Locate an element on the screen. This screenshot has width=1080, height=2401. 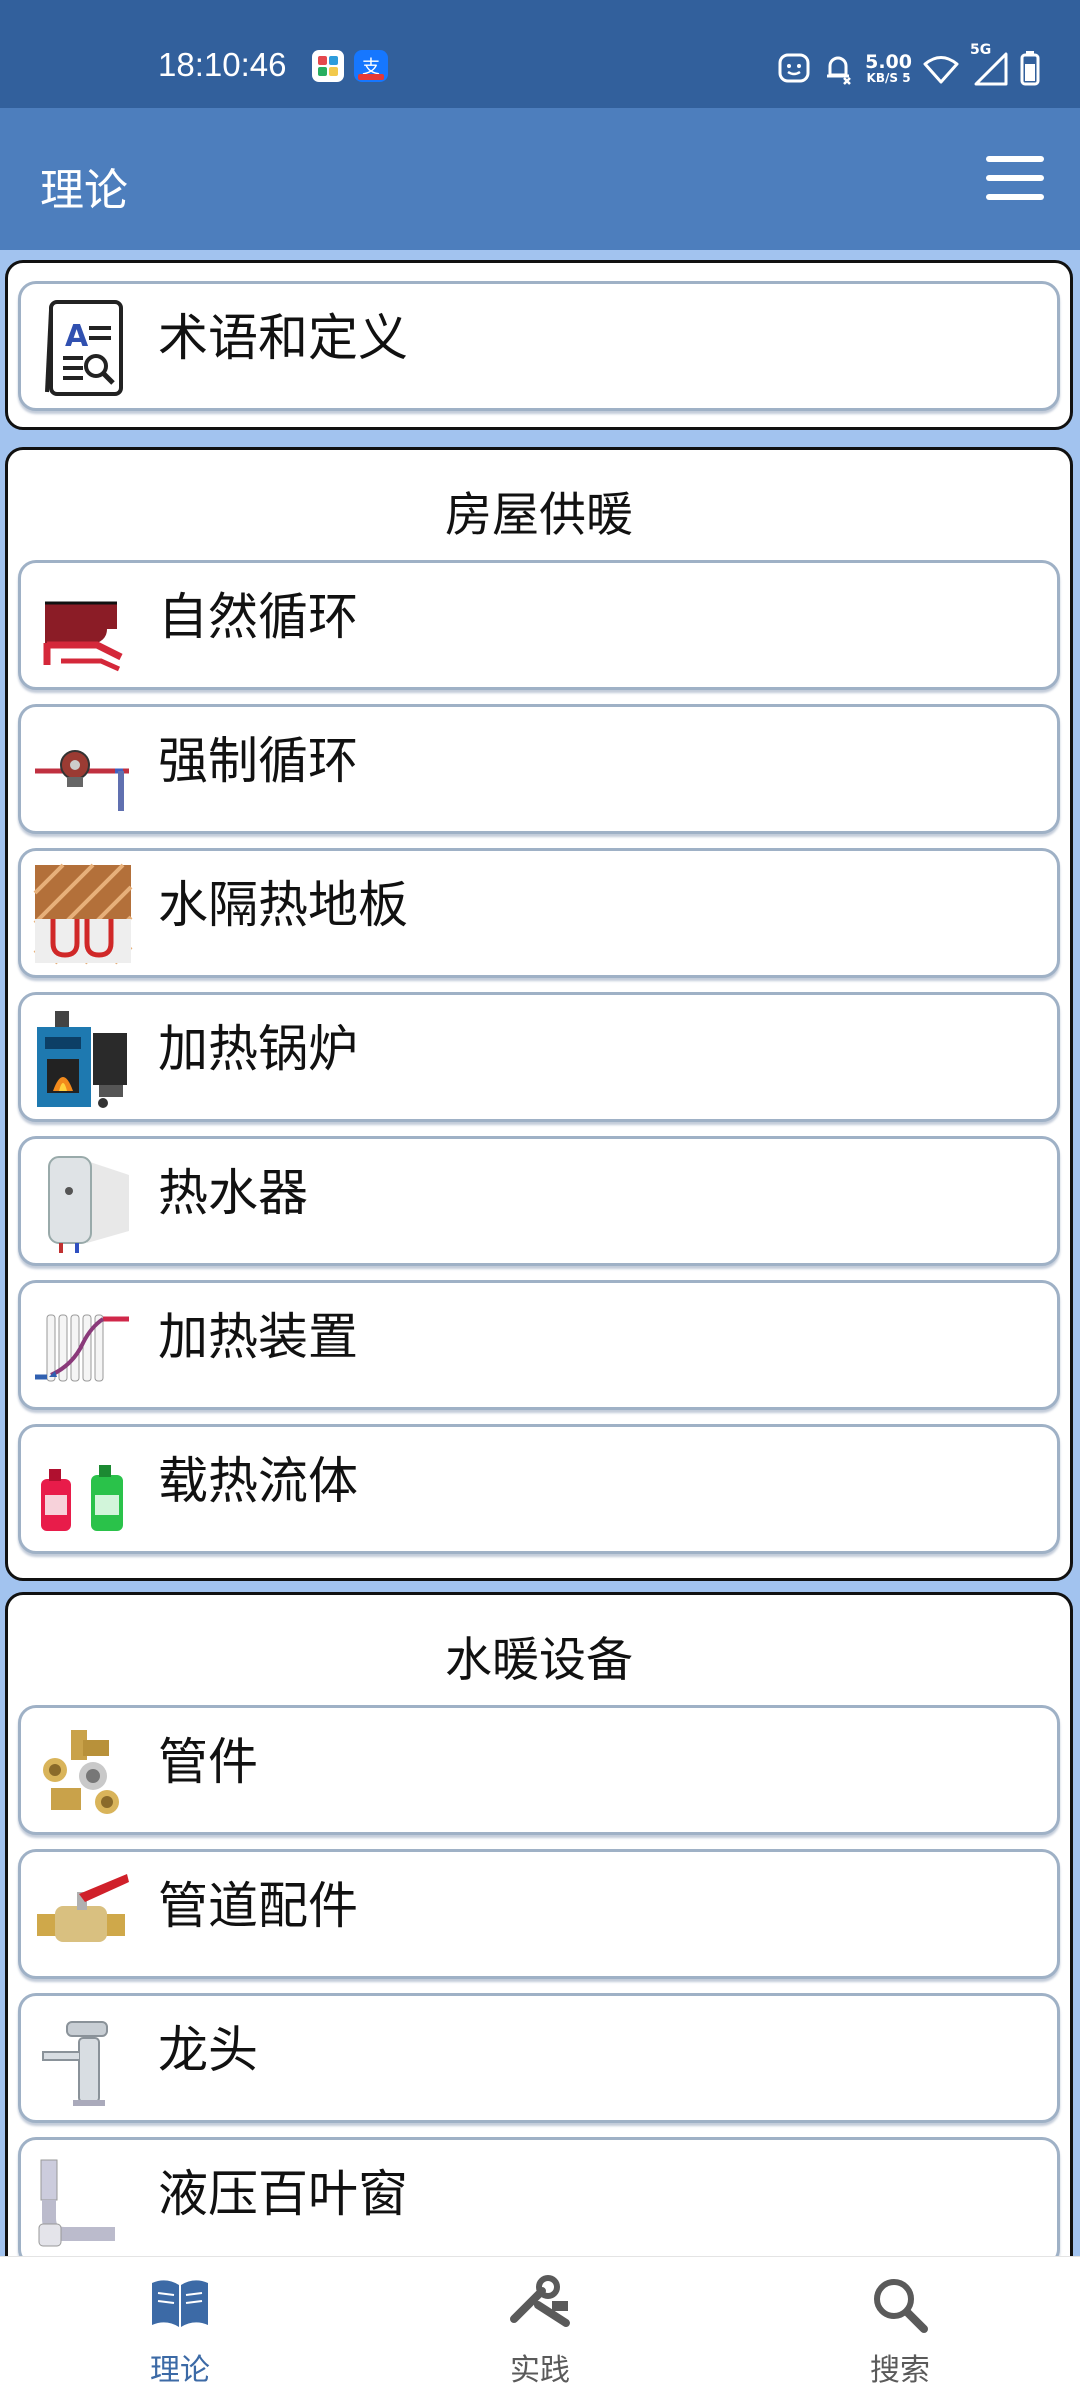
list-item-heating-device: 加热装置 is located at coordinates (539, 1345).